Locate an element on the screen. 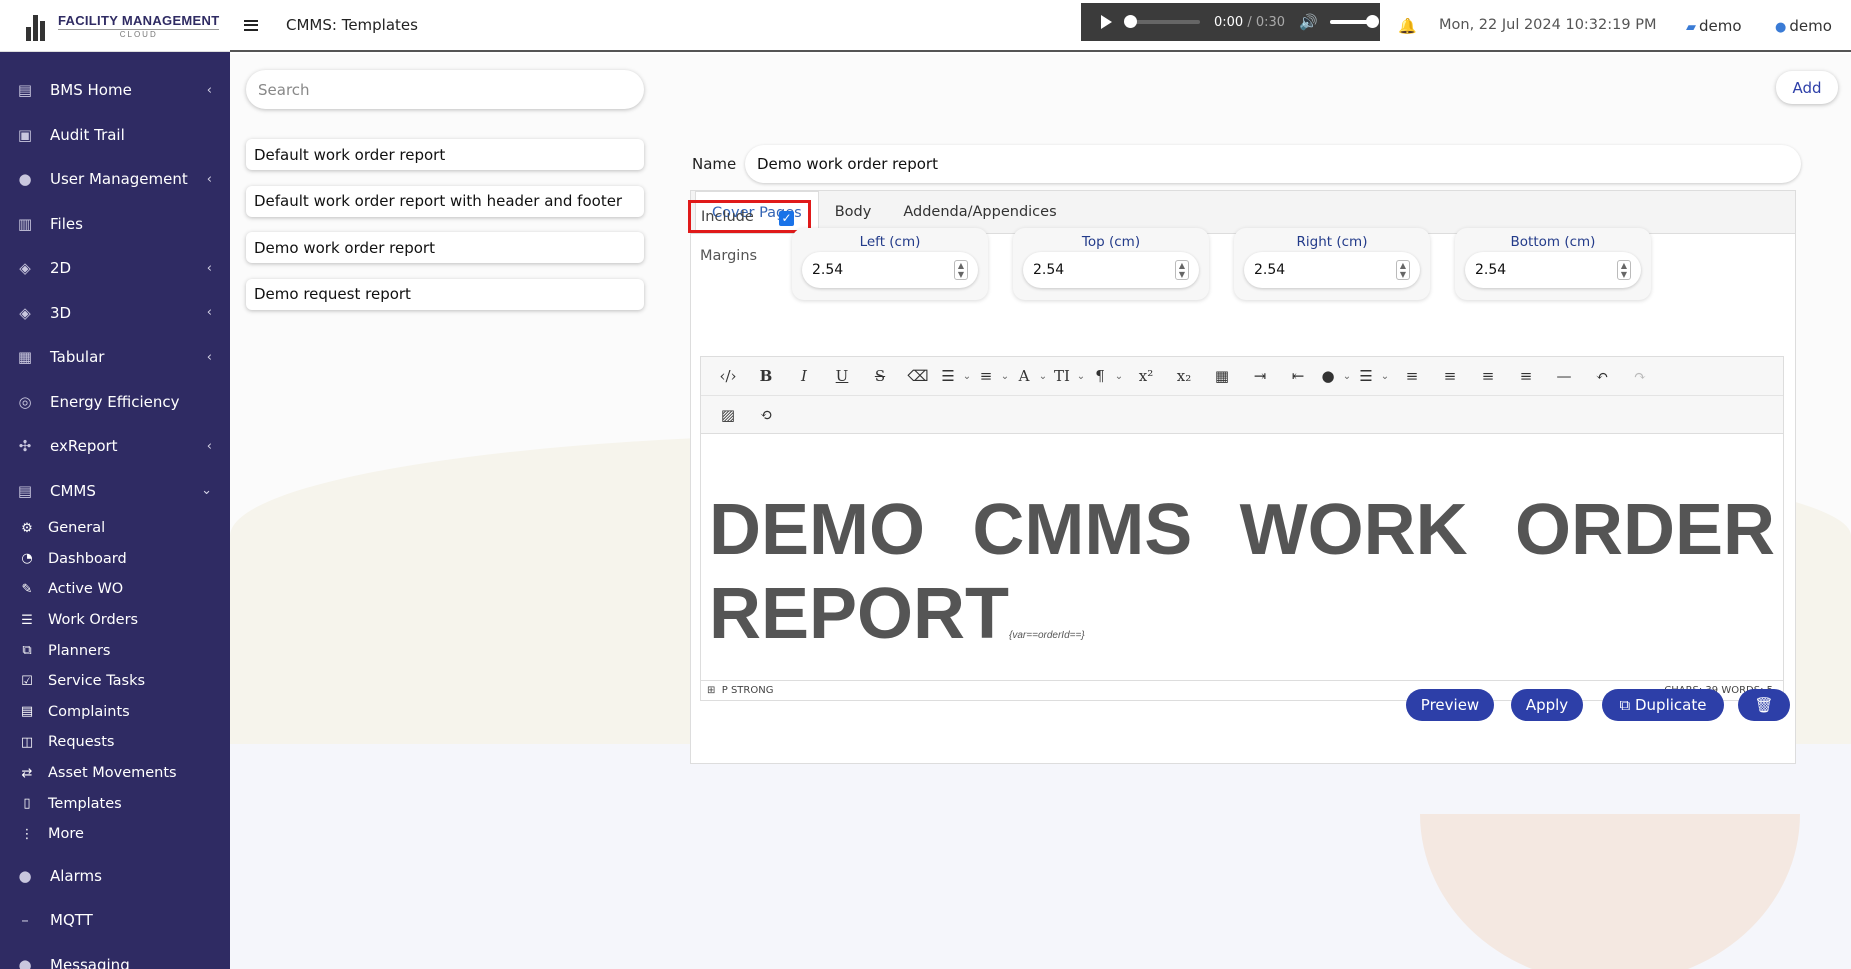 Image resolution: width=1851 pixels, height=969 pixels. eraser-icon: ⌫ is located at coordinates (918, 376).